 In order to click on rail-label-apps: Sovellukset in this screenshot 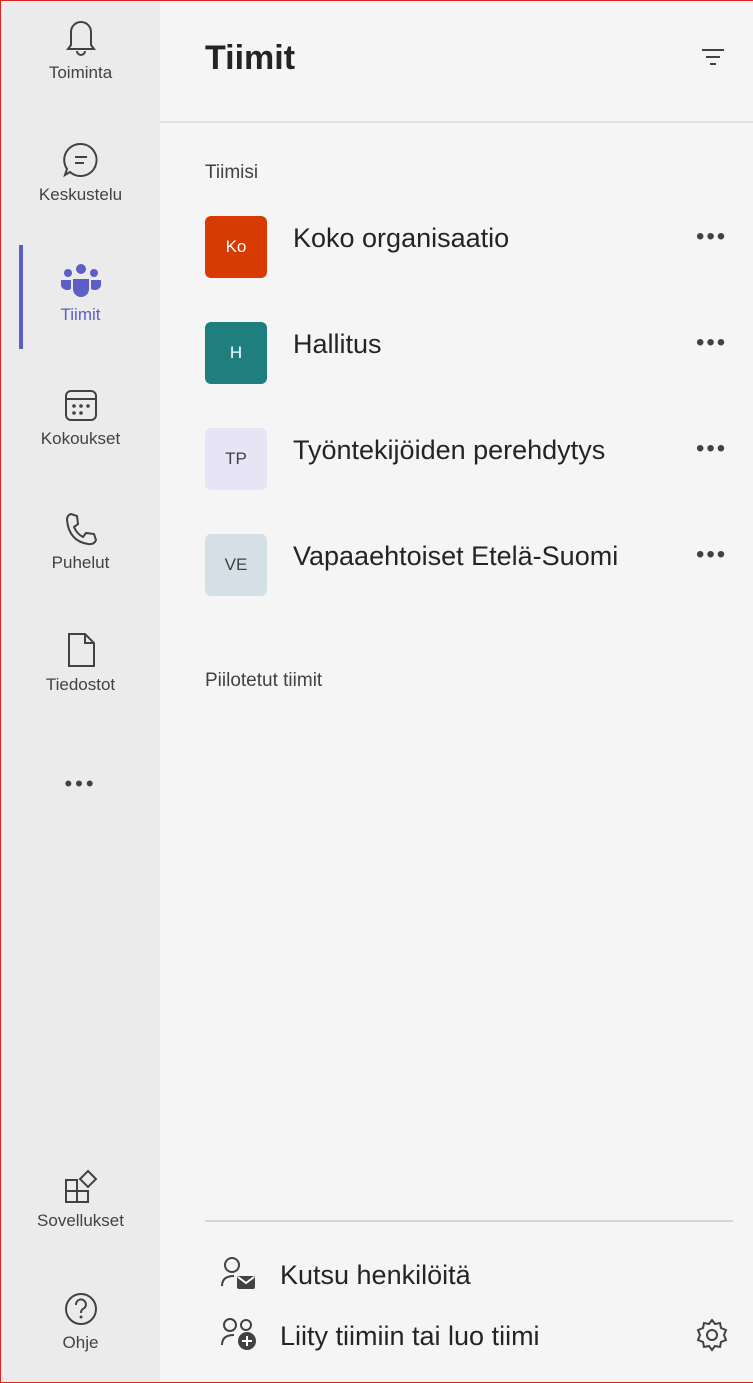, I will do `click(80, 1220)`.